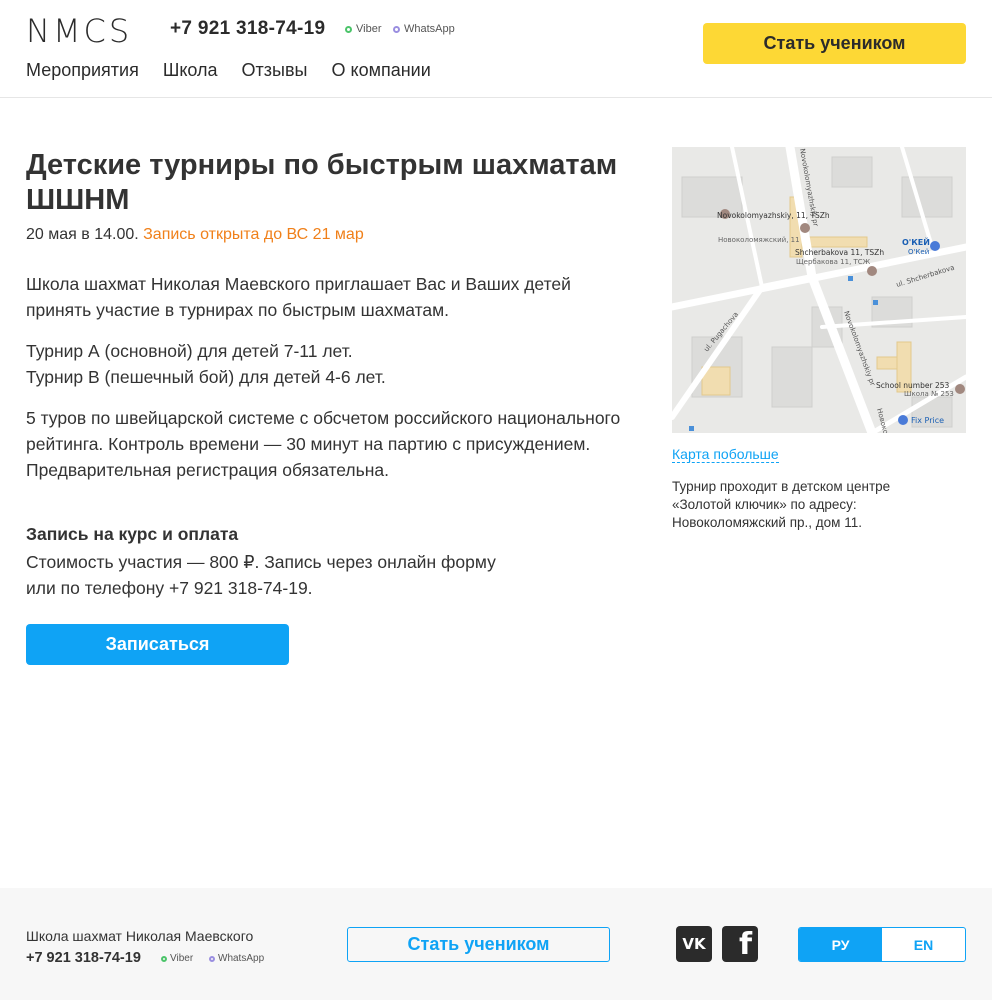  Describe the element at coordinates (380, 70) in the screenshot. I see `nav-item-about: О компании` at that location.